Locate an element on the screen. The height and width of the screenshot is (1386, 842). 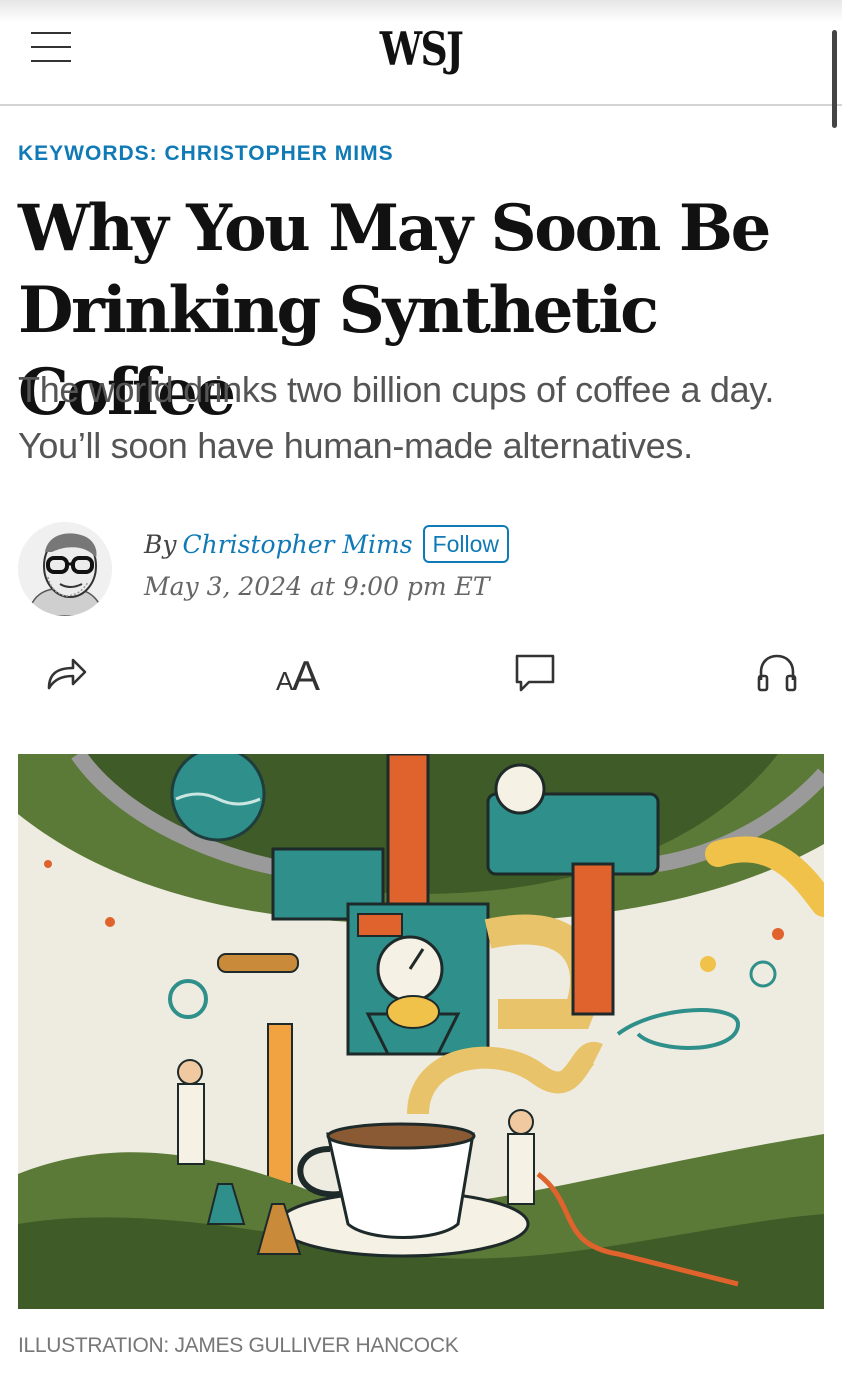
author-portrait-illustration is located at coordinates (65, 569).